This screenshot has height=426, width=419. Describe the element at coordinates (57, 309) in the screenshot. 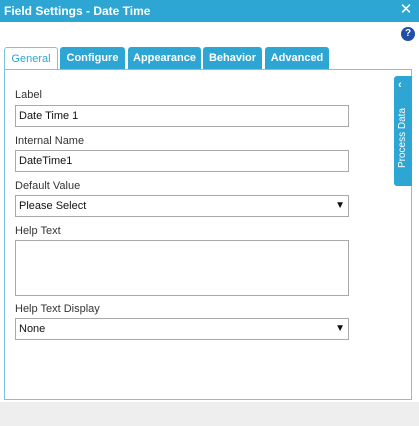

I see `help-text-display-caption: Help Text Display` at that location.